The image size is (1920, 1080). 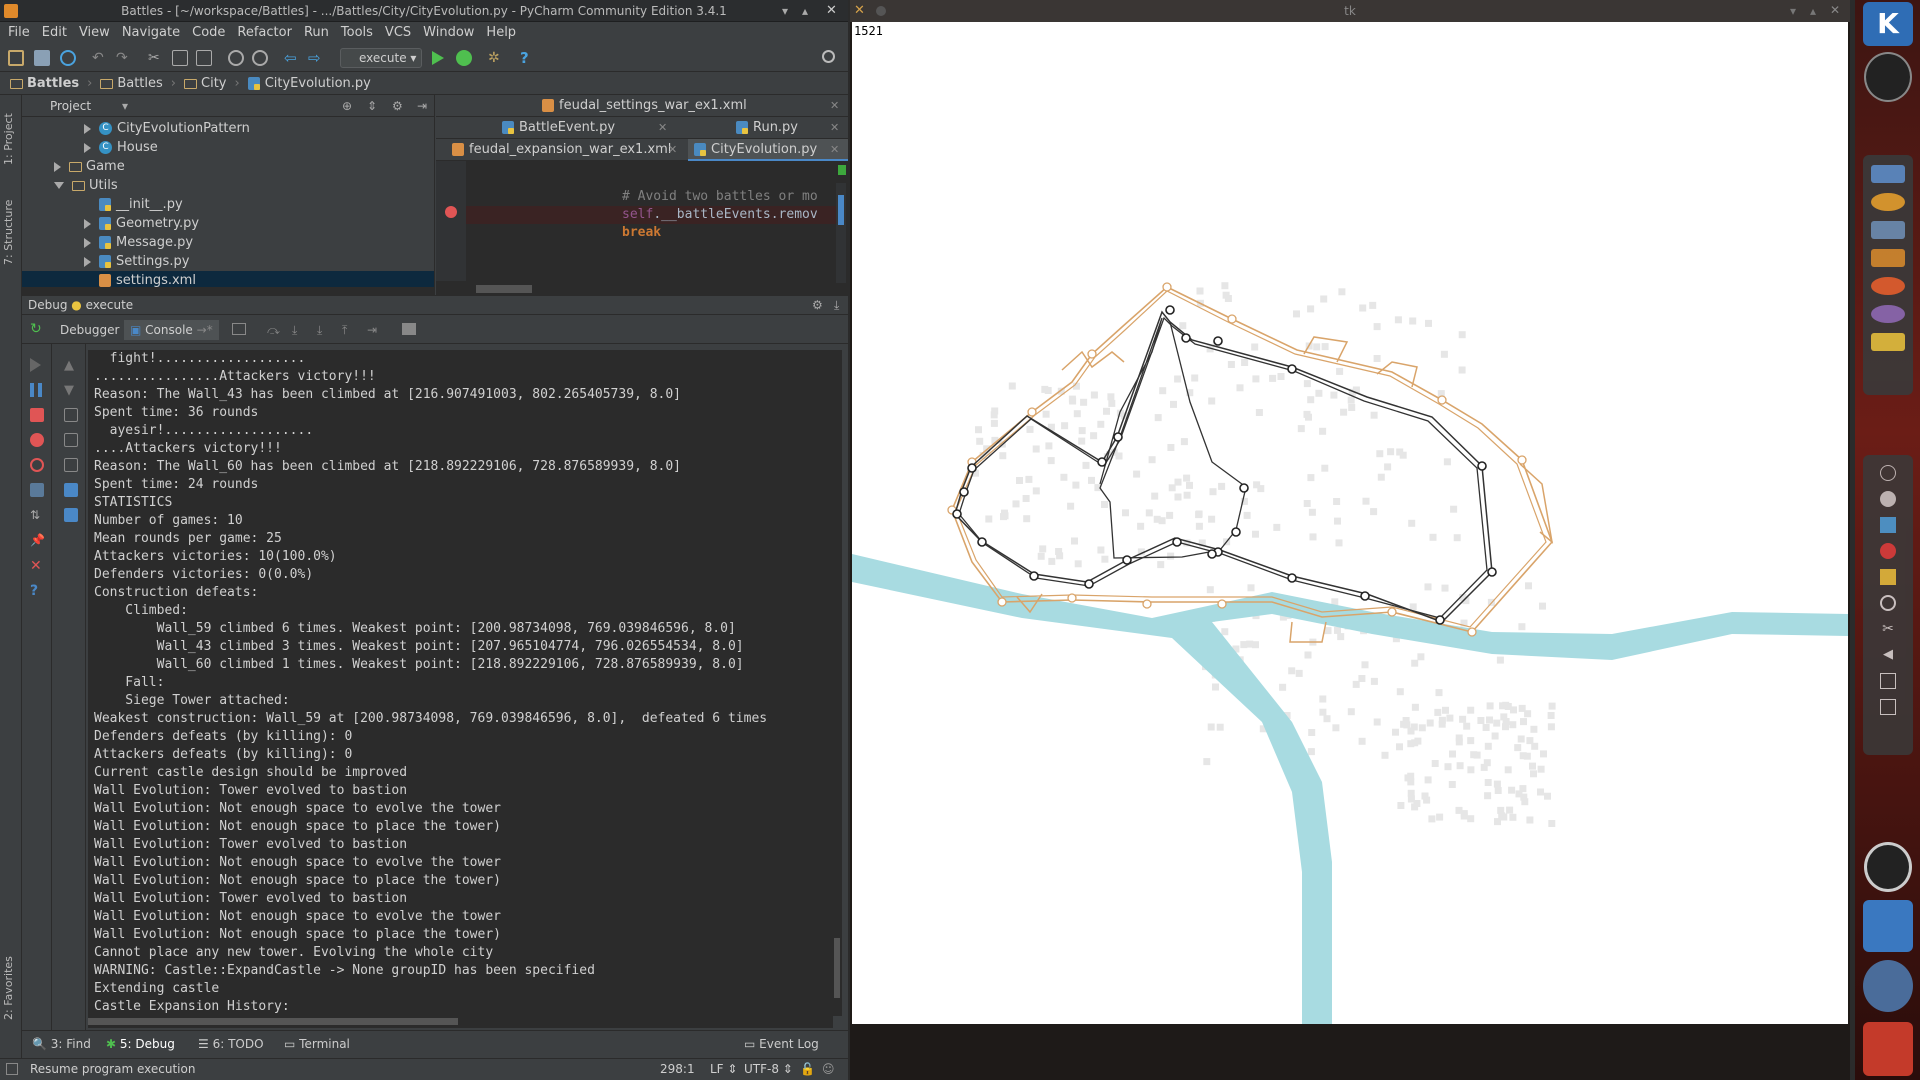 What do you see at coordinates (228, 166) in the screenshot?
I see `tree-item: Game` at bounding box center [228, 166].